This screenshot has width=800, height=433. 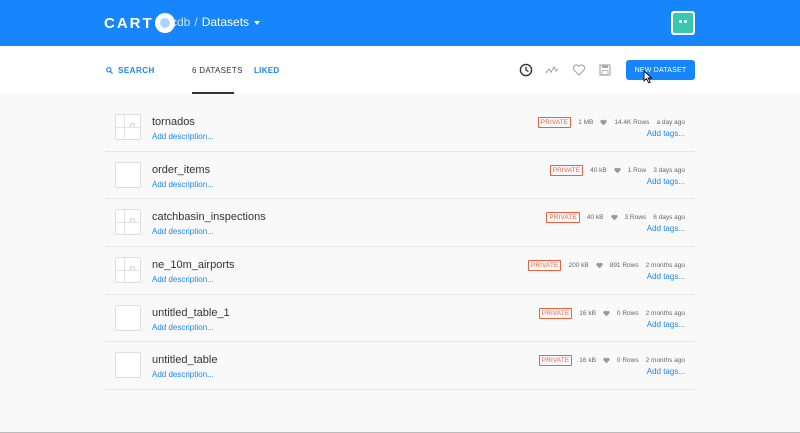 I want to click on dataset-updated: a day ago, so click(x=670, y=122).